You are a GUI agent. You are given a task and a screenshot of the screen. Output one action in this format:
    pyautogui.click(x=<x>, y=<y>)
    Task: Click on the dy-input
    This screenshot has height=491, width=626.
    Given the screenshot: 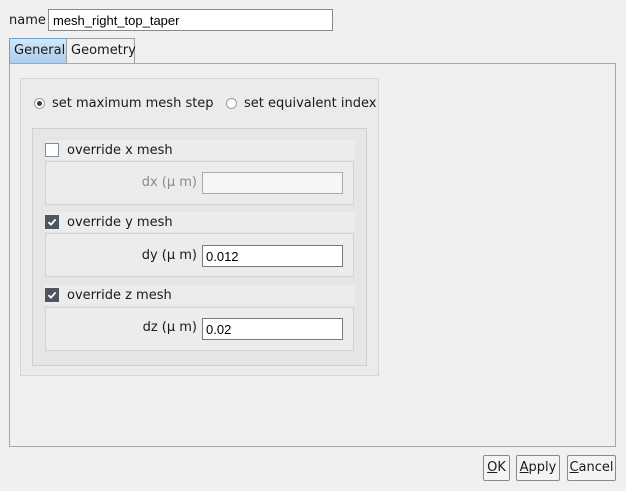 What is the action you would take?
    pyautogui.click(x=272, y=256)
    